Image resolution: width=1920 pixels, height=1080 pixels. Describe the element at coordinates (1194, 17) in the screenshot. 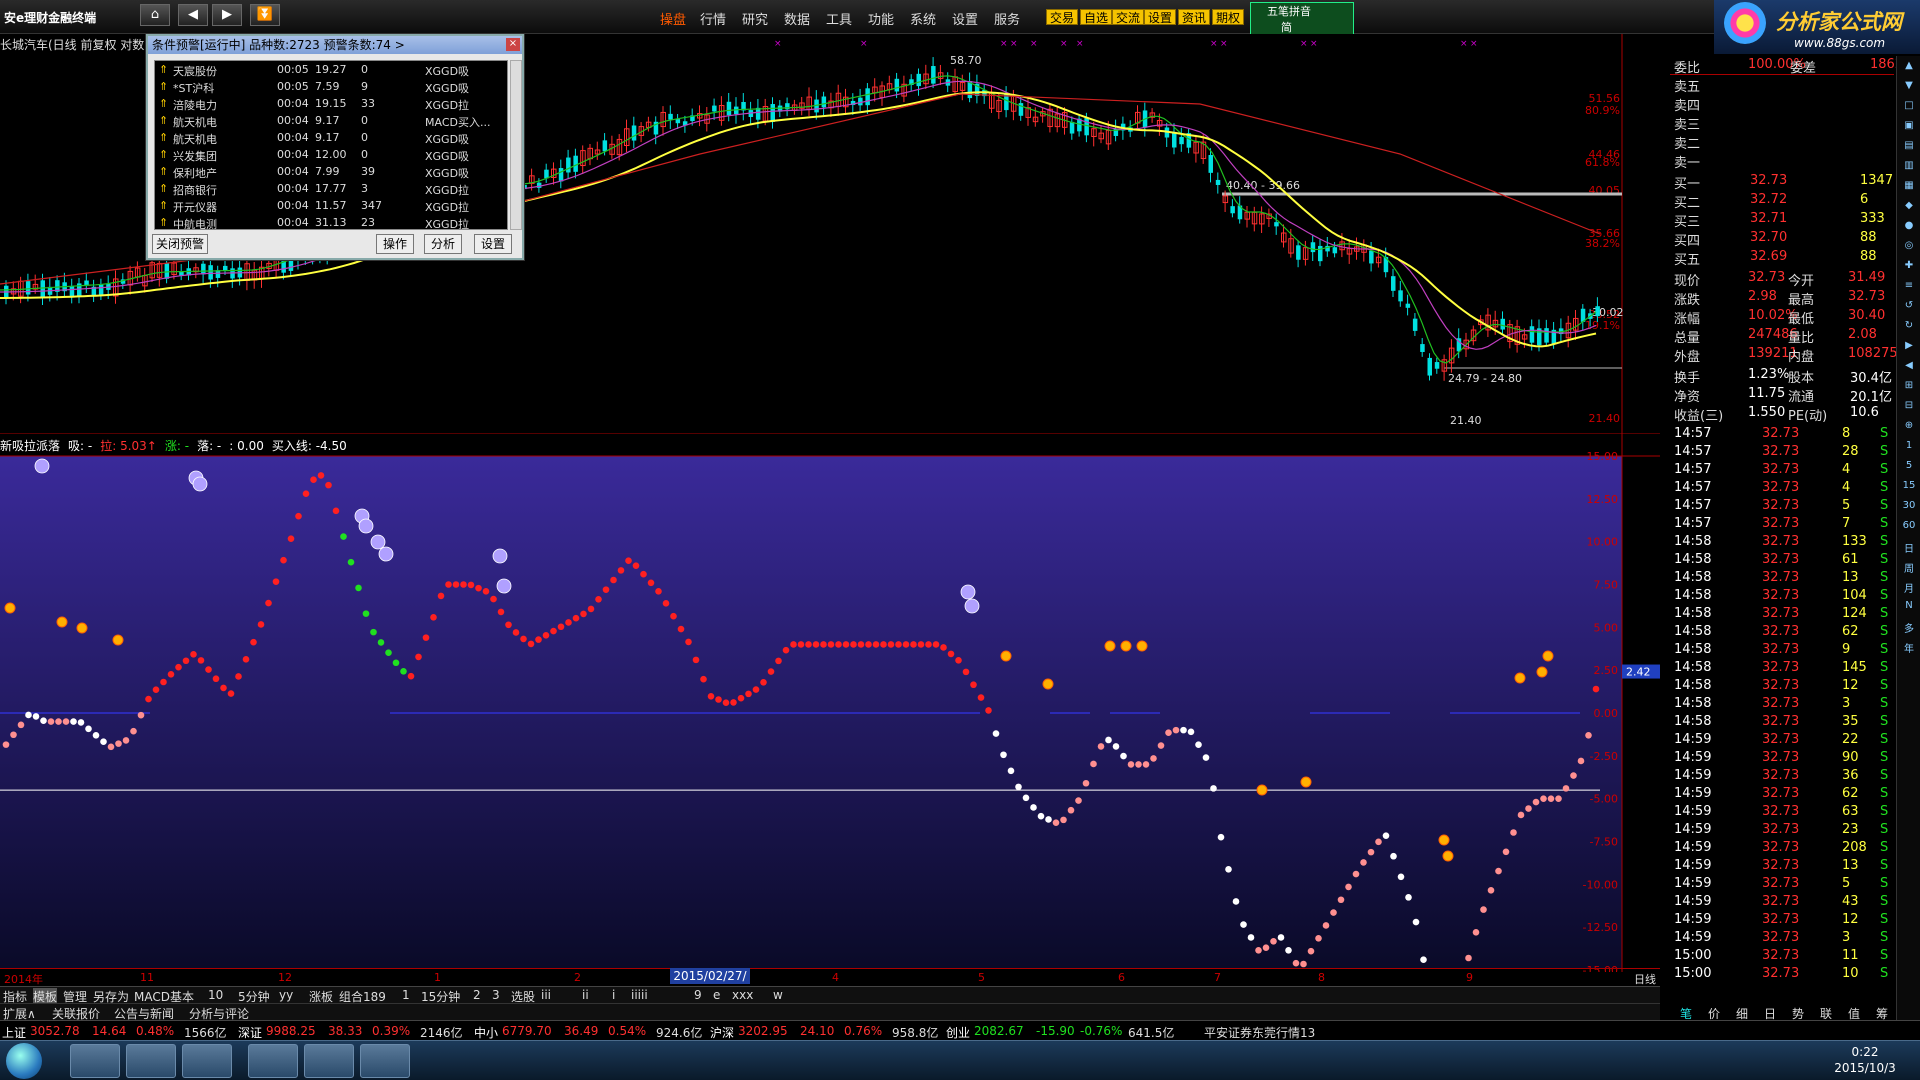

I see `quick-button-4: 资讯` at that location.